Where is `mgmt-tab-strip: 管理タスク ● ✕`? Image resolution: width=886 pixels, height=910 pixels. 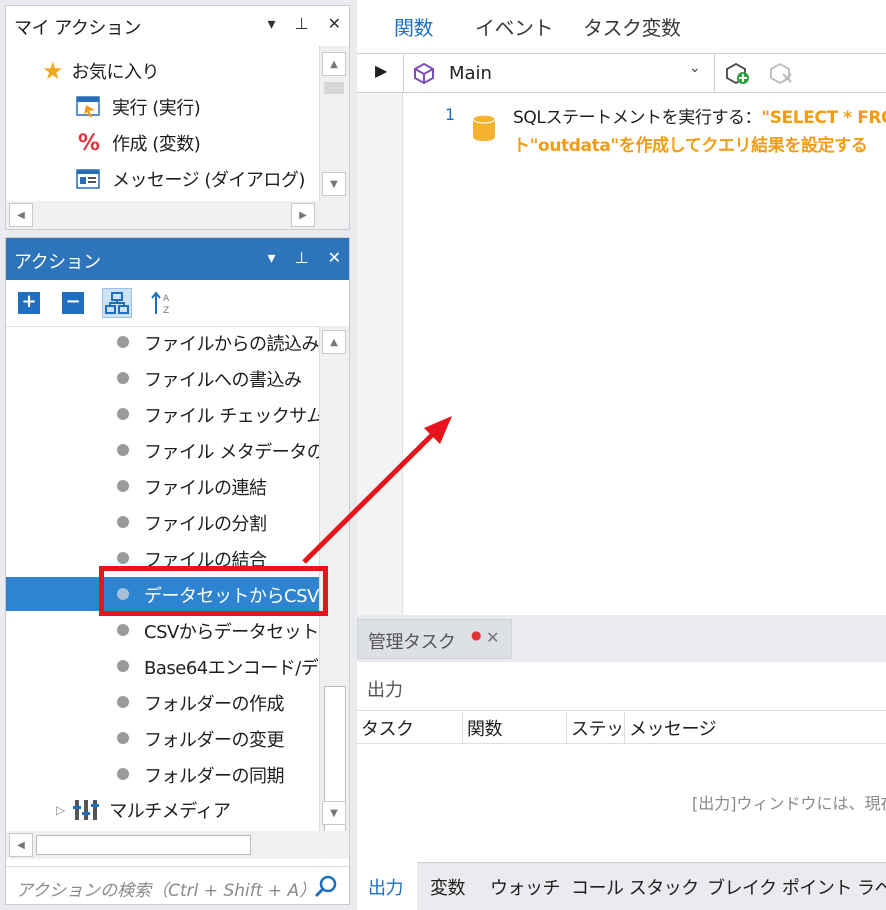
mgmt-tab-strip: 管理タスク ● ✕ is located at coordinates (621, 640).